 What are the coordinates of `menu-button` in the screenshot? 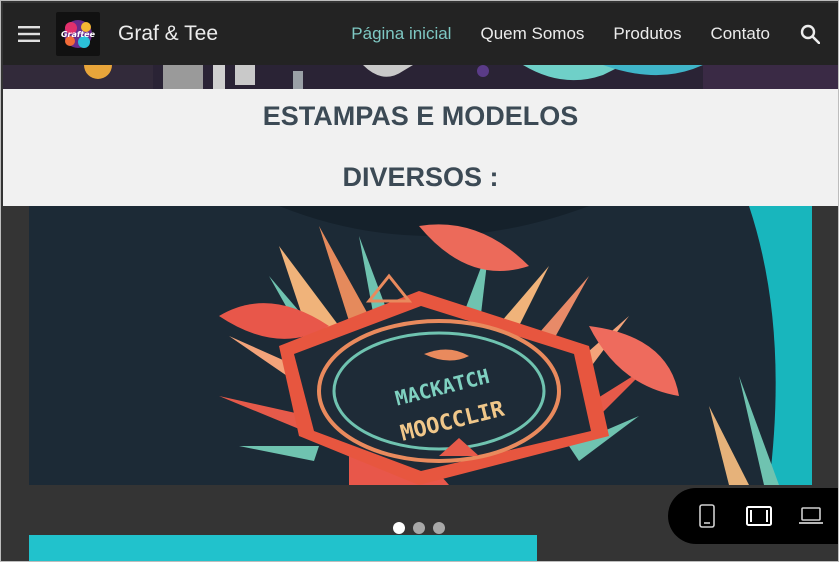 It's located at (29, 34).